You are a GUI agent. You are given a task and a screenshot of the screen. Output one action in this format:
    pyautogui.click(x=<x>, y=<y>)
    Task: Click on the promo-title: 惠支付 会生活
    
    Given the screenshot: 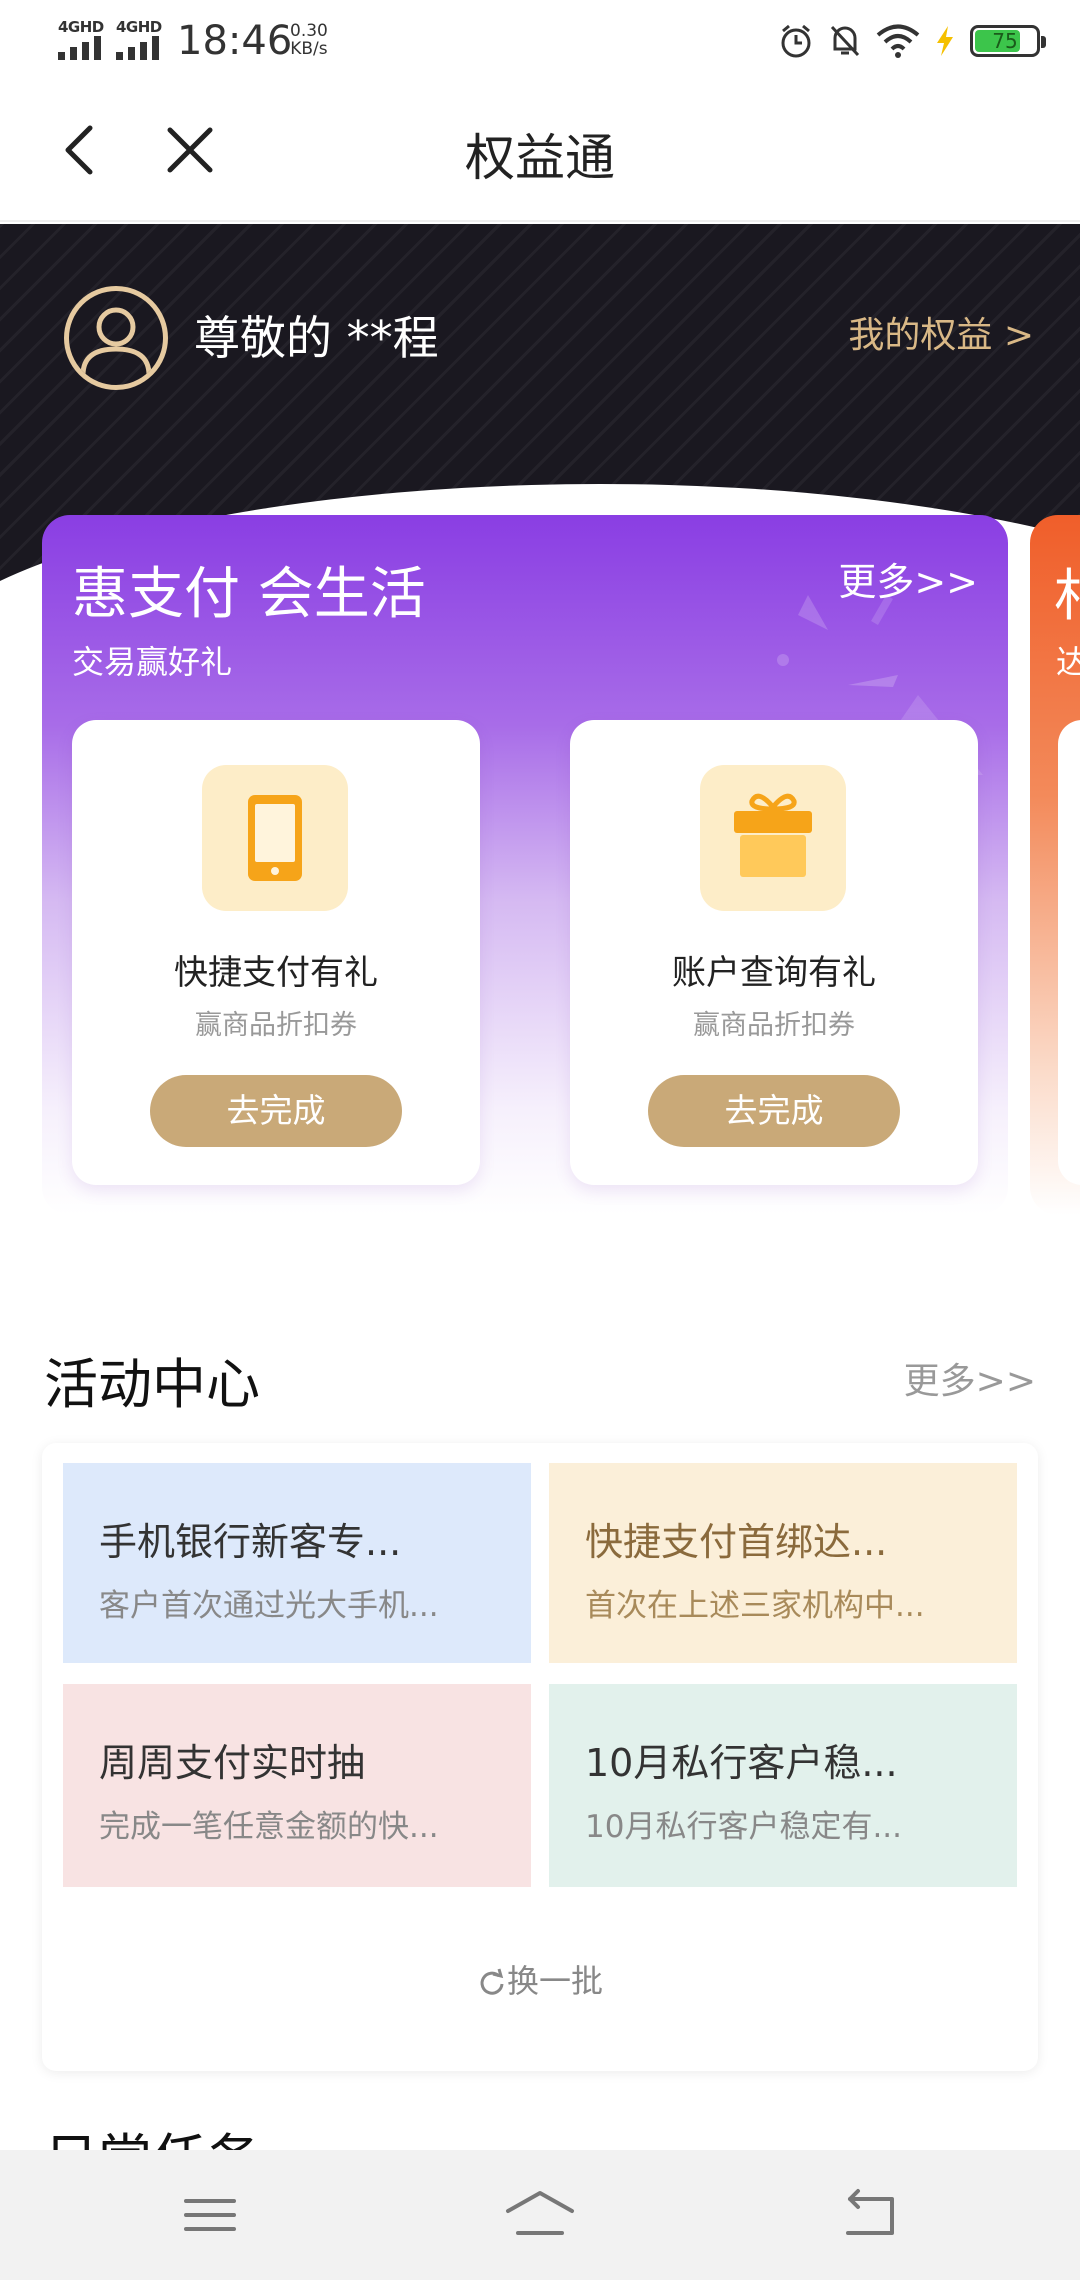 What is the action you would take?
    pyautogui.click(x=249, y=594)
    